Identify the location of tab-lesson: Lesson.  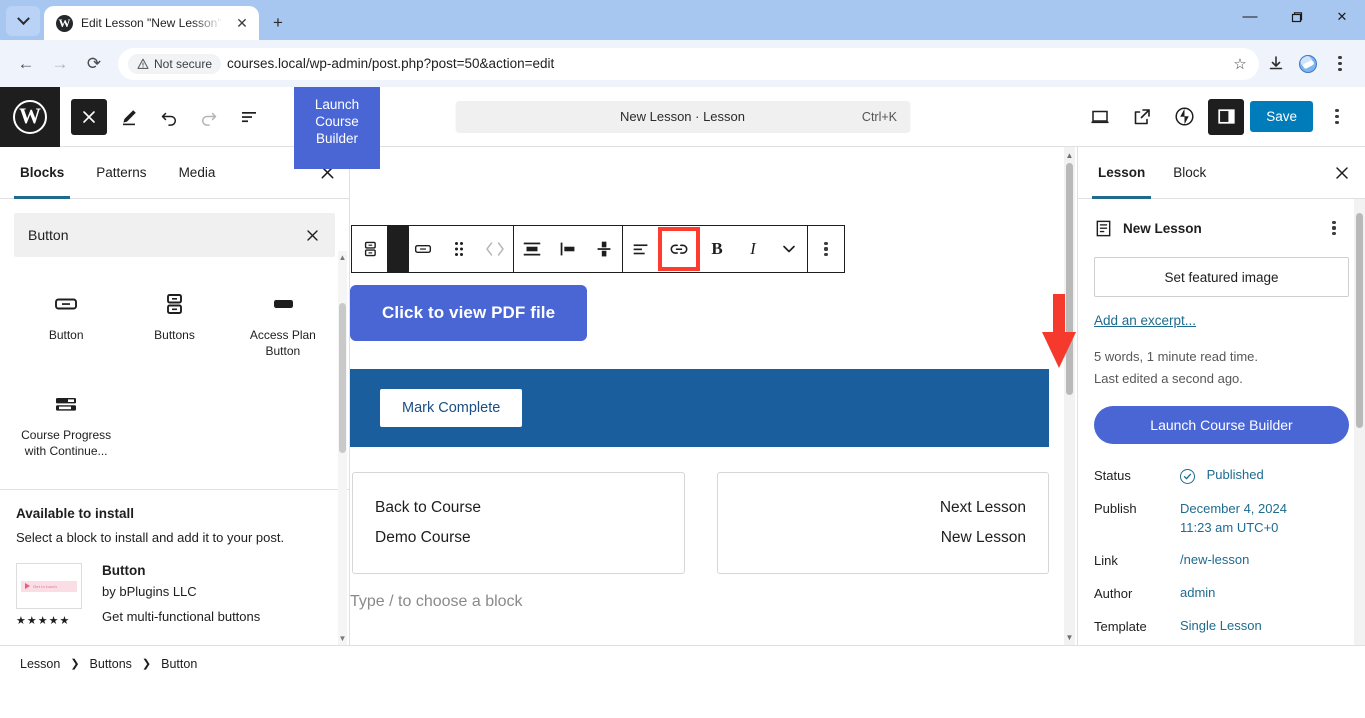
(1121, 173).